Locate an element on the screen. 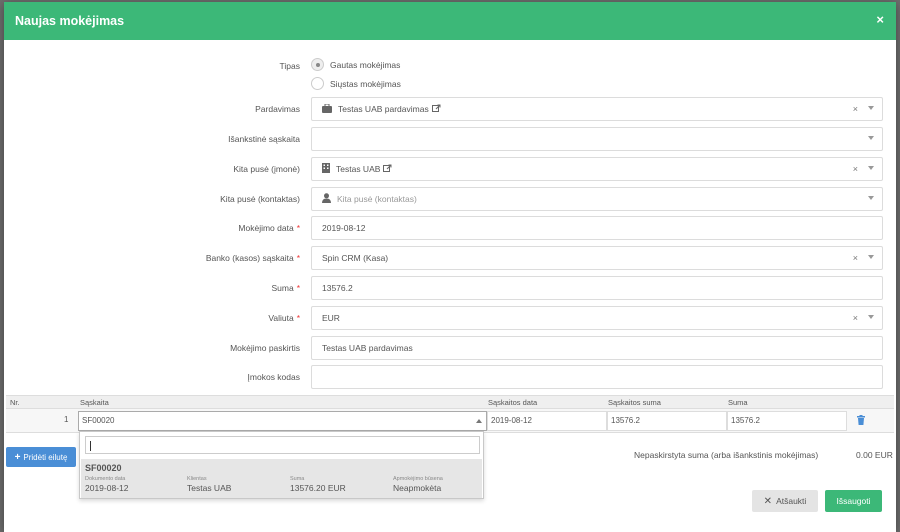  sum-input: 13576.2 is located at coordinates (787, 421).